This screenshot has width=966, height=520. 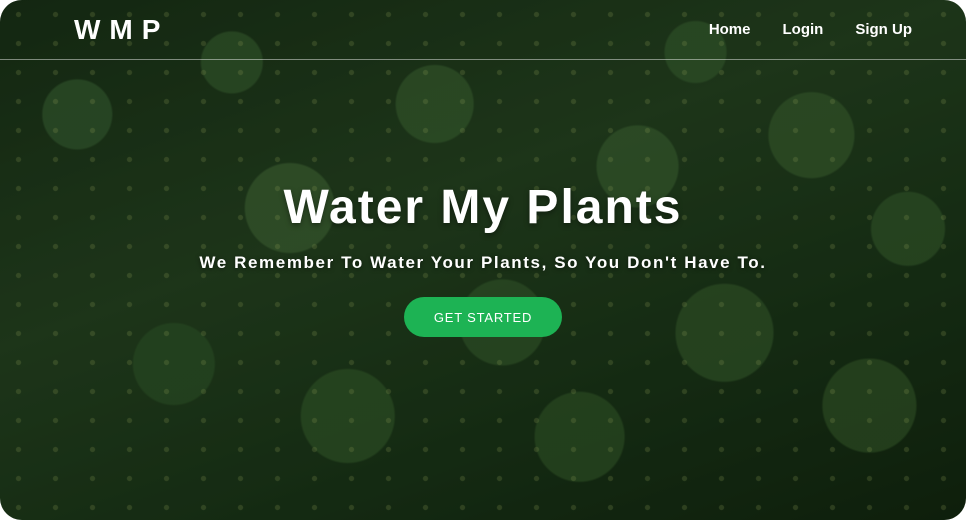 What do you see at coordinates (121, 30) in the screenshot?
I see `logo: WMP` at bounding box center [121, 30].